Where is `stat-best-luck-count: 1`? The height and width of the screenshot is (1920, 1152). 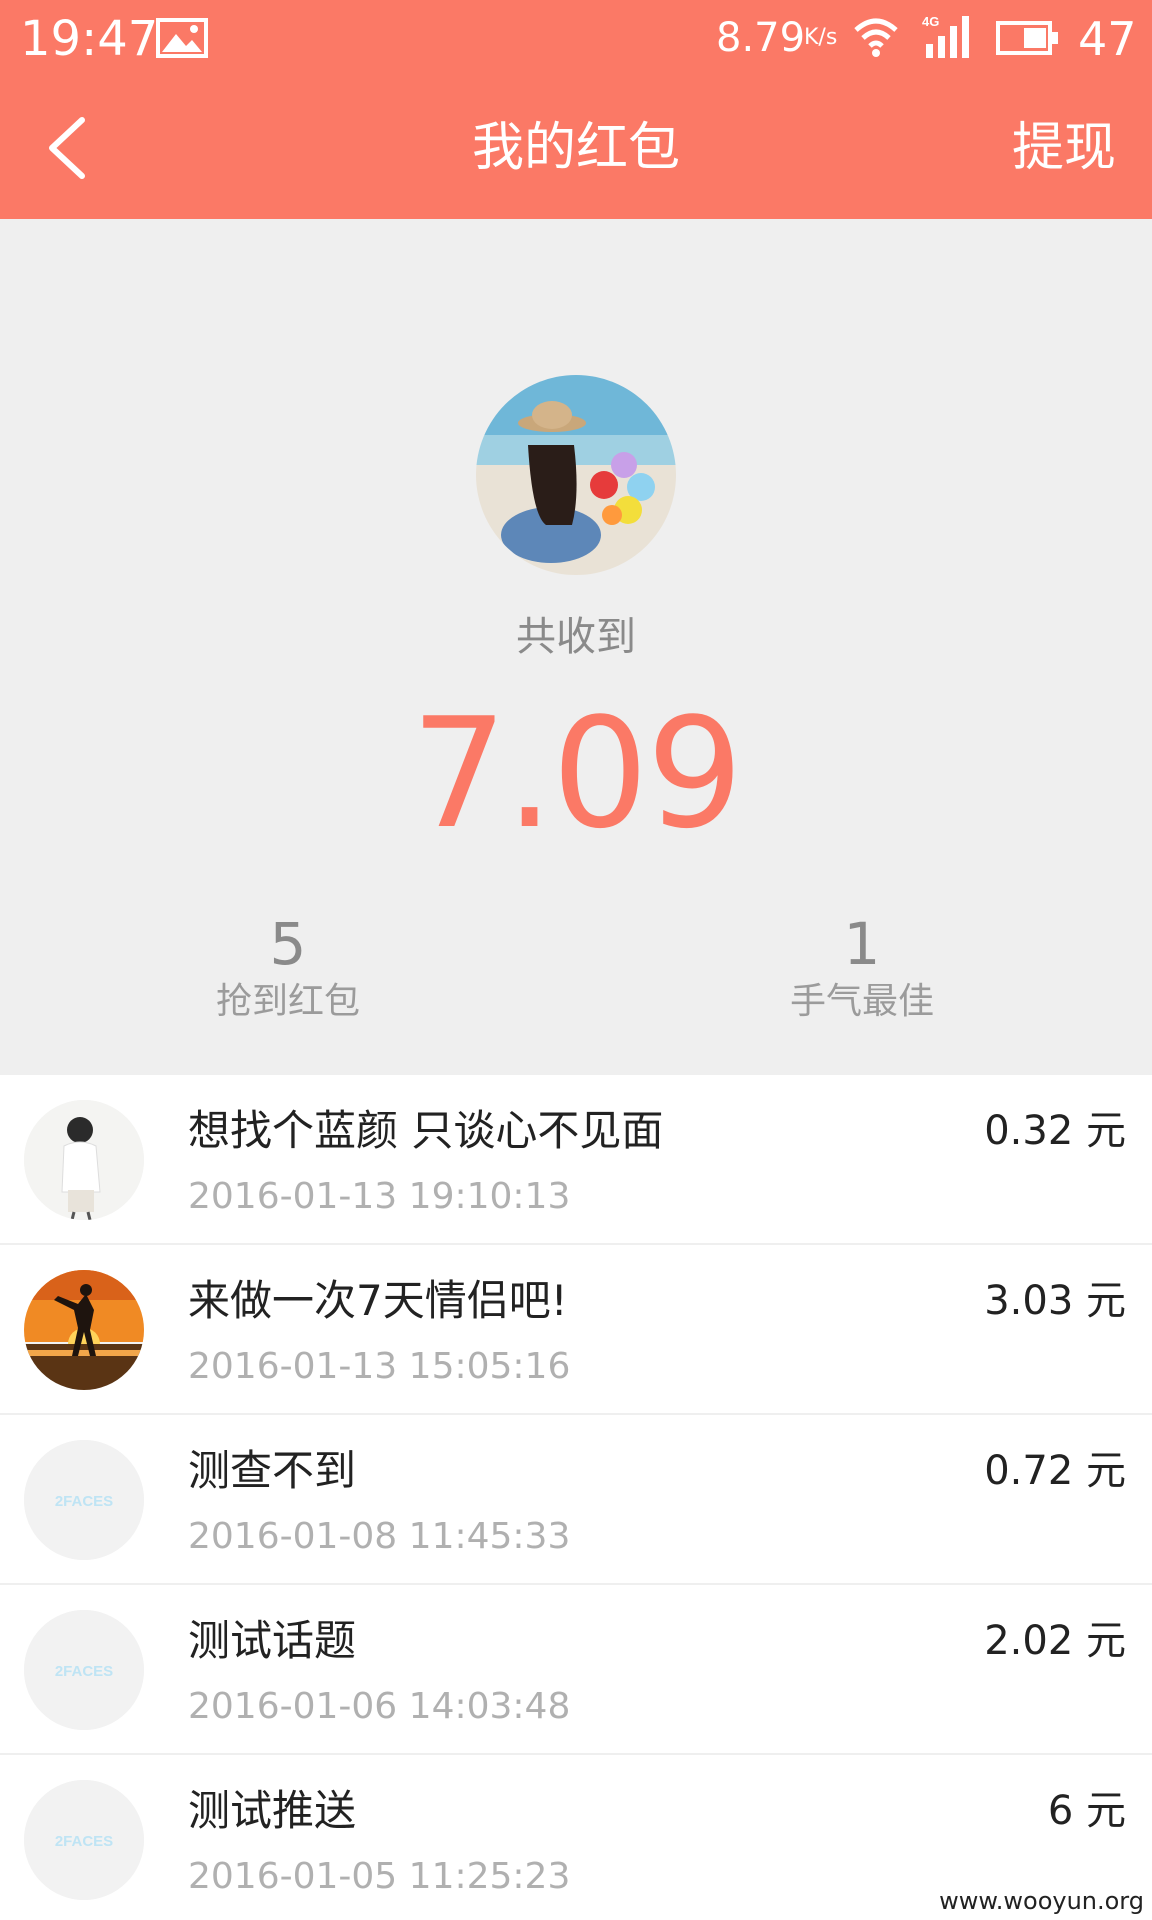
stat-best-luck-count: 1 is located at coordinates (862, 944).